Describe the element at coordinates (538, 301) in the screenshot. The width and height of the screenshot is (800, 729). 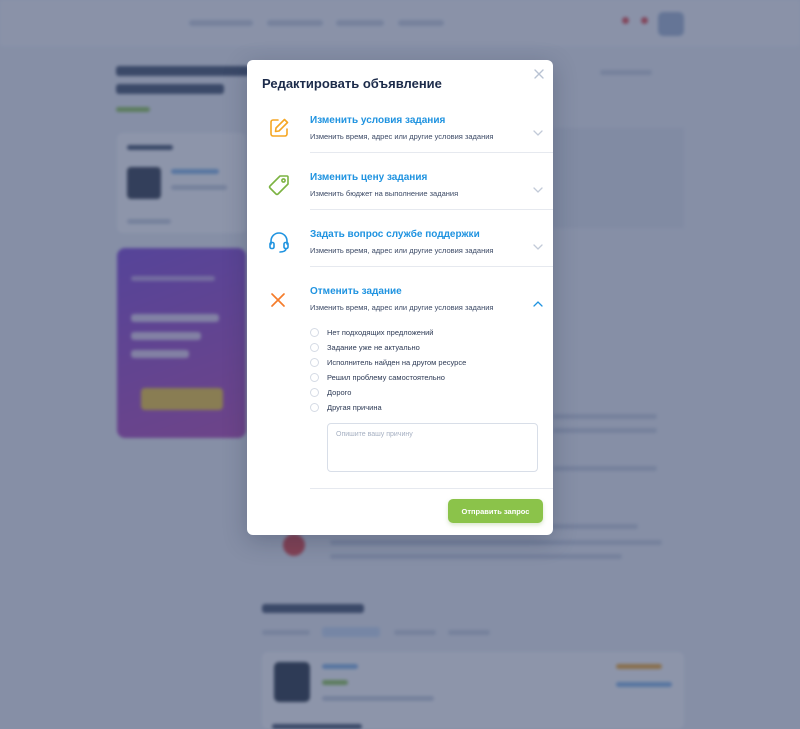
I see `chevron-up-icon` at that location.